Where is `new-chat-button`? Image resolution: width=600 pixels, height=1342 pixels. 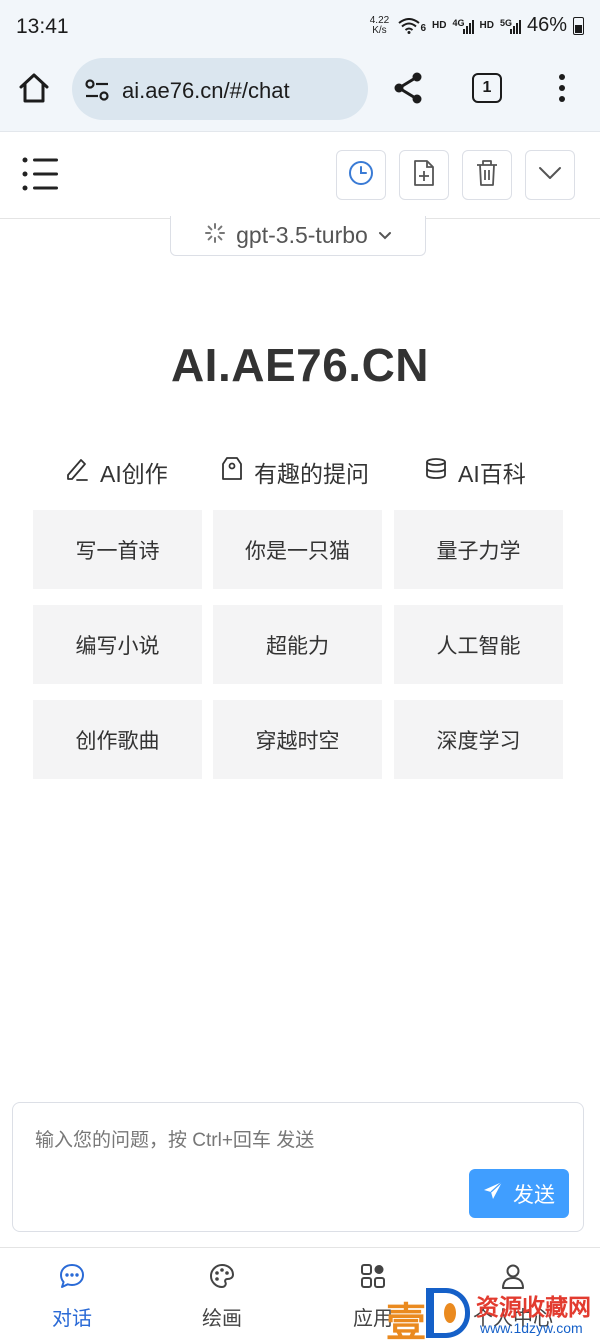 new-chat-button is located at coordinates (424, 175).